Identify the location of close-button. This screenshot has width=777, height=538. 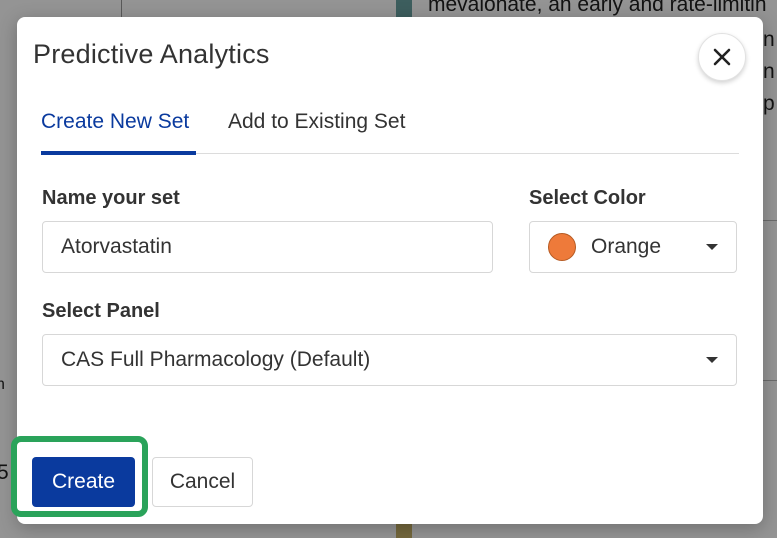
(722, 57).